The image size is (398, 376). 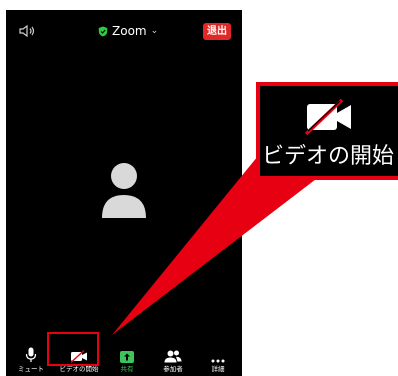 What do you see at coordinates (173, 369) in the screenshot?
I see `participants-label: 参加者` at bounding box center [173, 369].